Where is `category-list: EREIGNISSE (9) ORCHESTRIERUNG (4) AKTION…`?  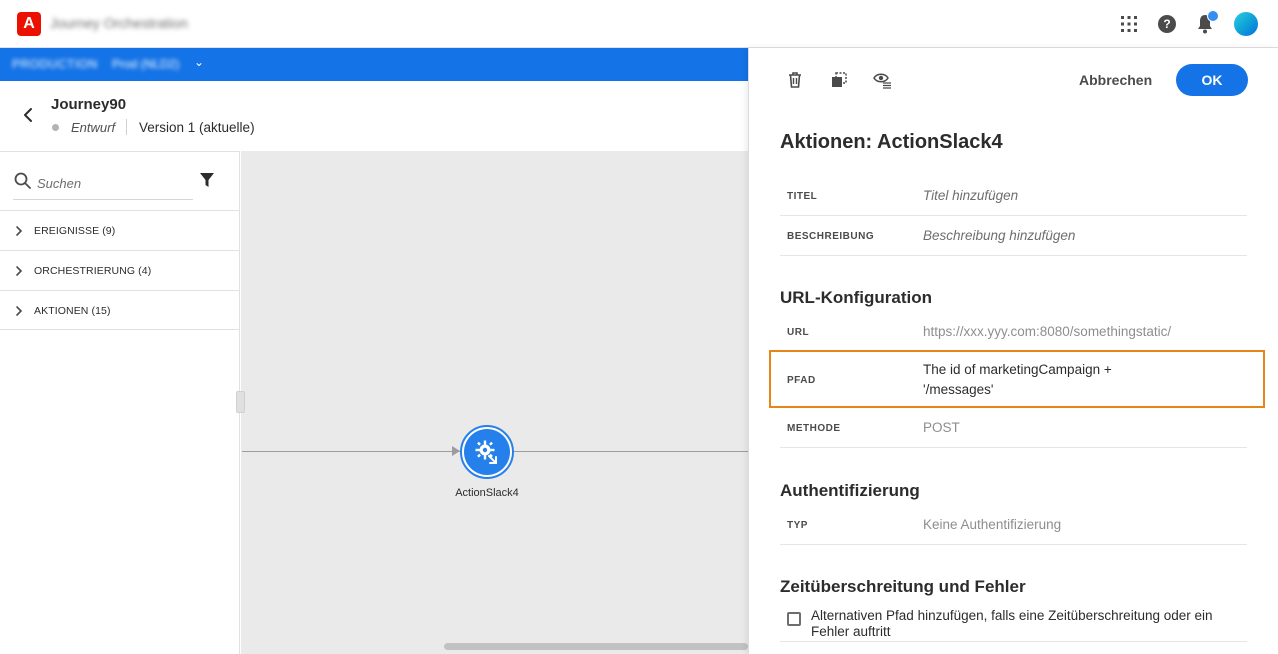 category-list: EREIGNISSE (9) ORCHESTRIERUNG (4) AKTION… is located at coordinates (119, 270).